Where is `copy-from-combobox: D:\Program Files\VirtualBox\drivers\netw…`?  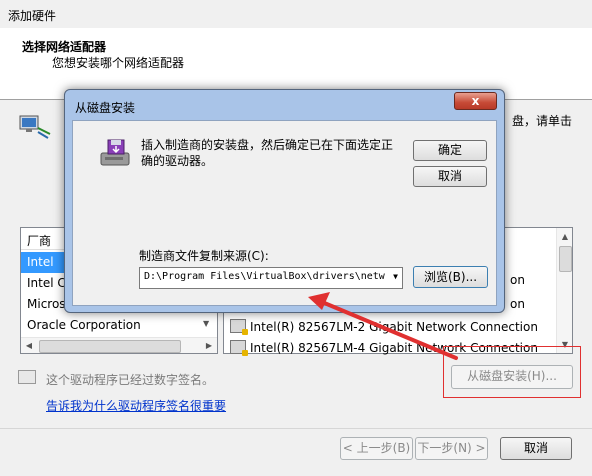 copy-from-combobox: D:\Program Files\VirtualBox\drivers\netw… is located at coordinates (271, 278).